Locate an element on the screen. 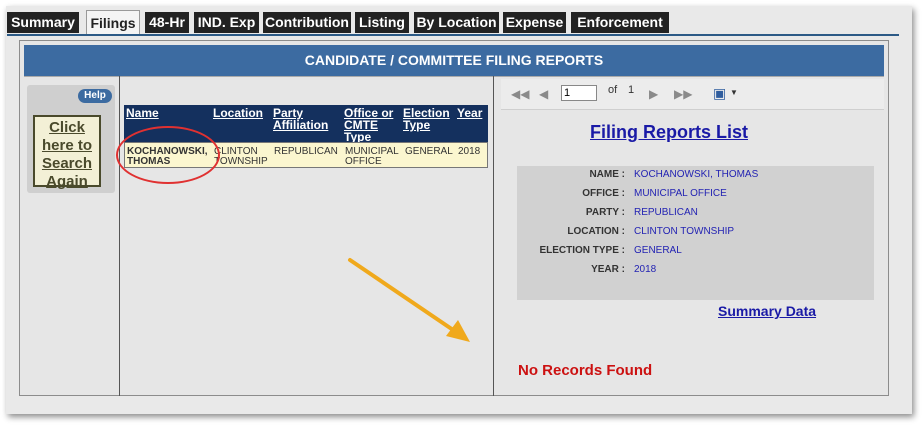 The height and width of the screenshot is (431, 923). save-export-icon: ▣ is located at coordinates (719, 93).